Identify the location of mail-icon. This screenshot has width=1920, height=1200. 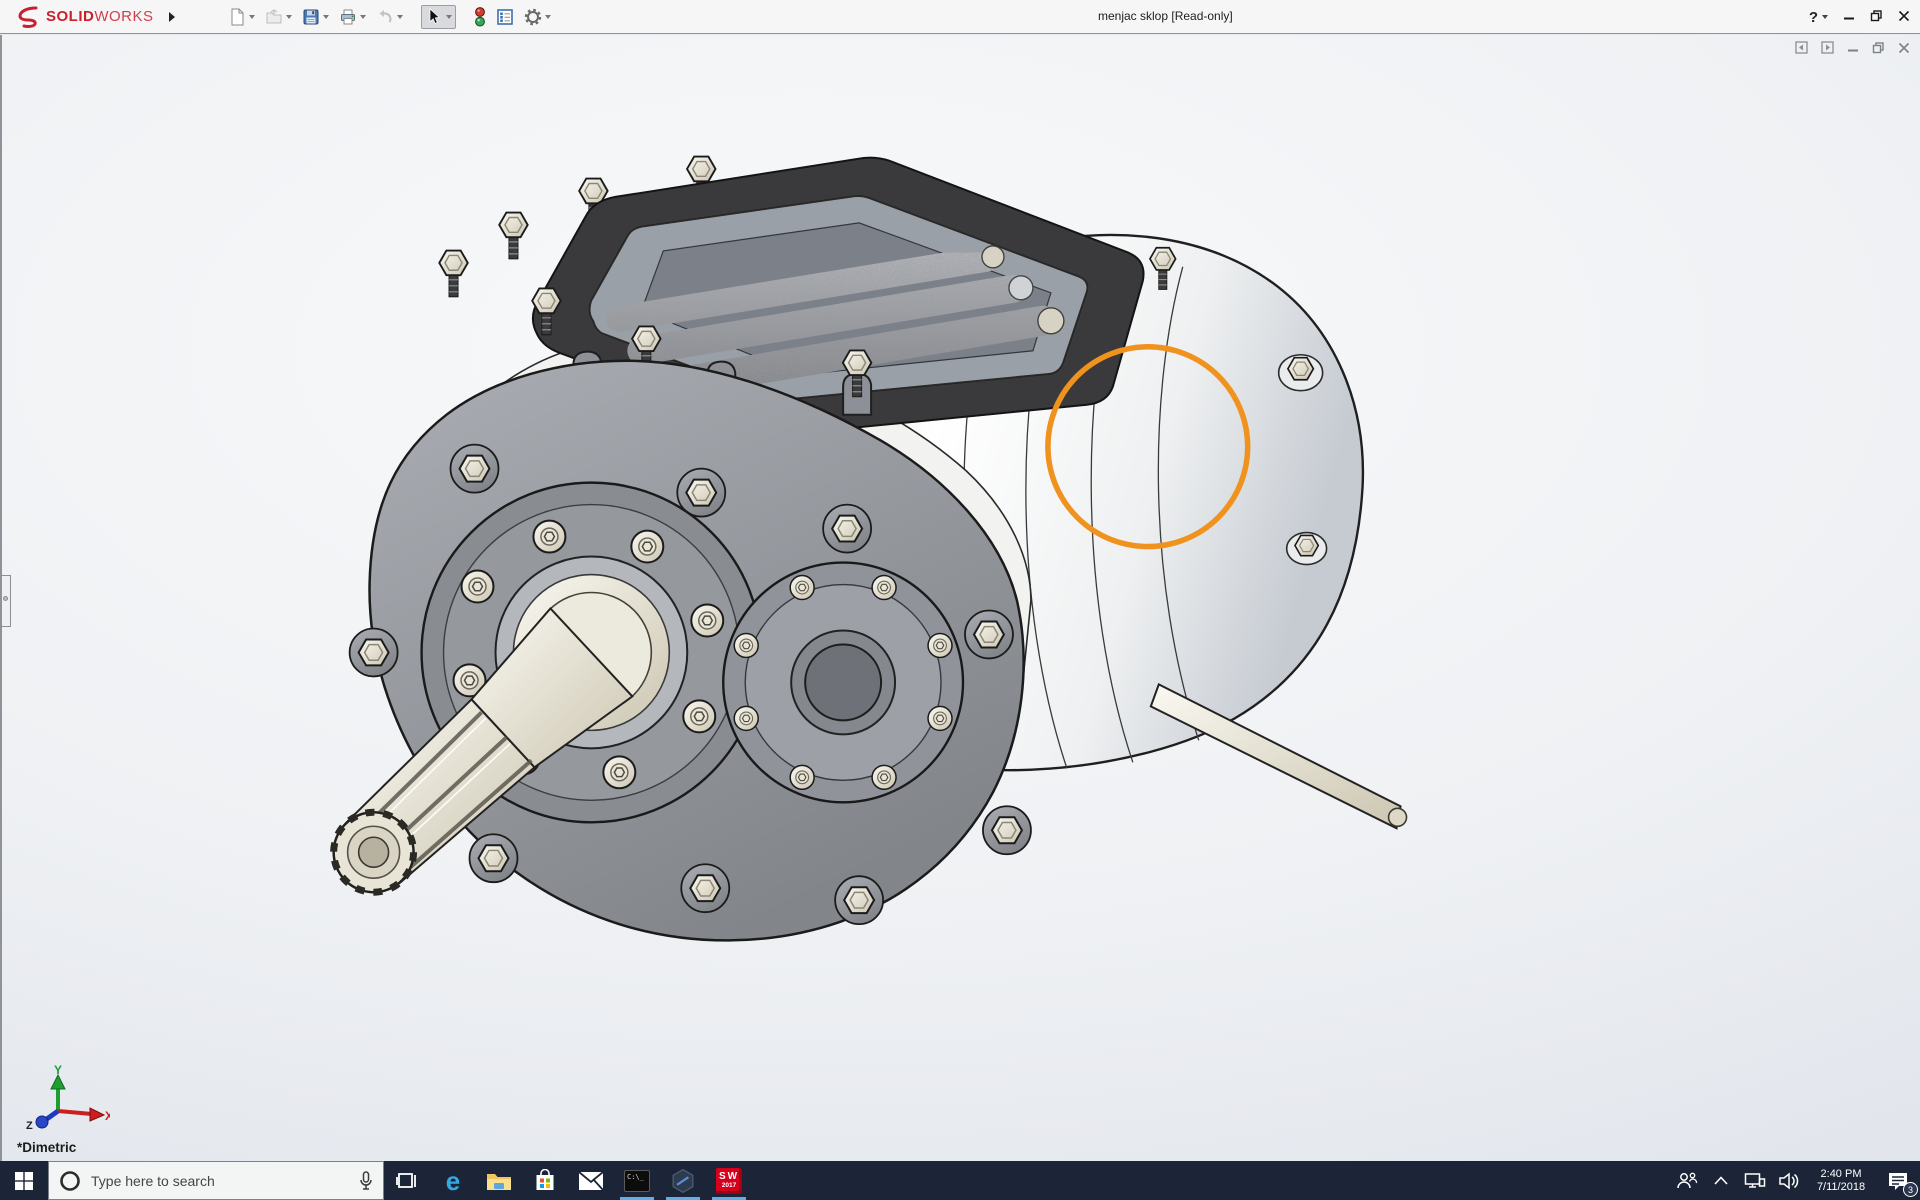
(591, 1180).